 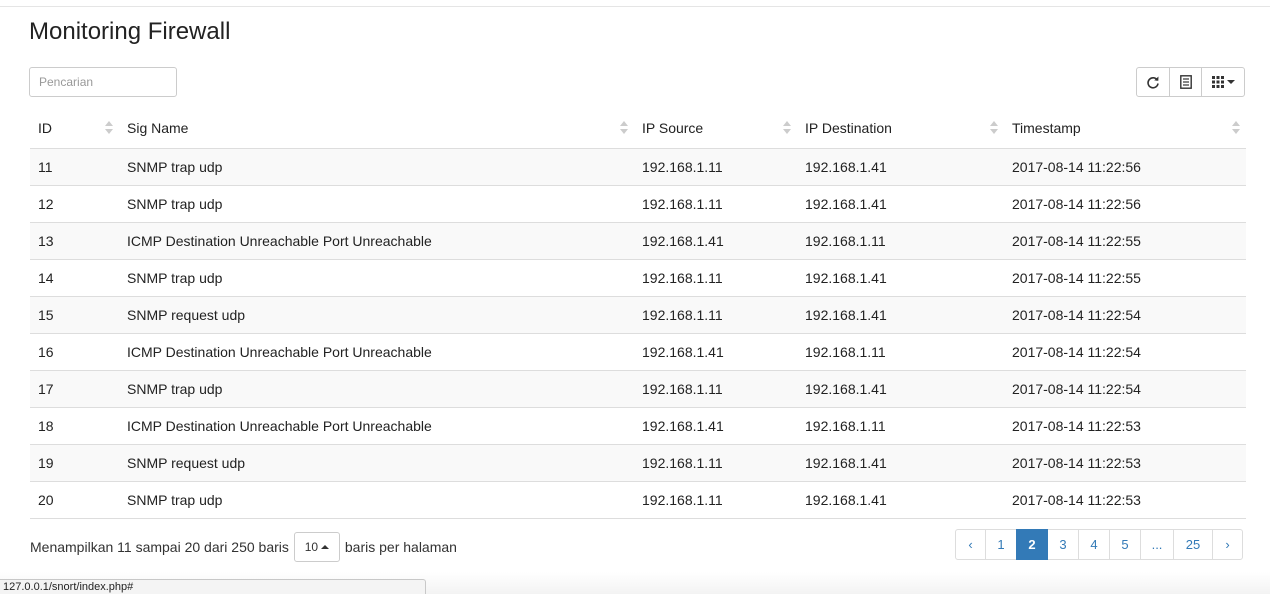 What do you see at coordinates (45, 127) in the screenshot?
I see `column-header-label: ID` at bounding box center [45, 127].